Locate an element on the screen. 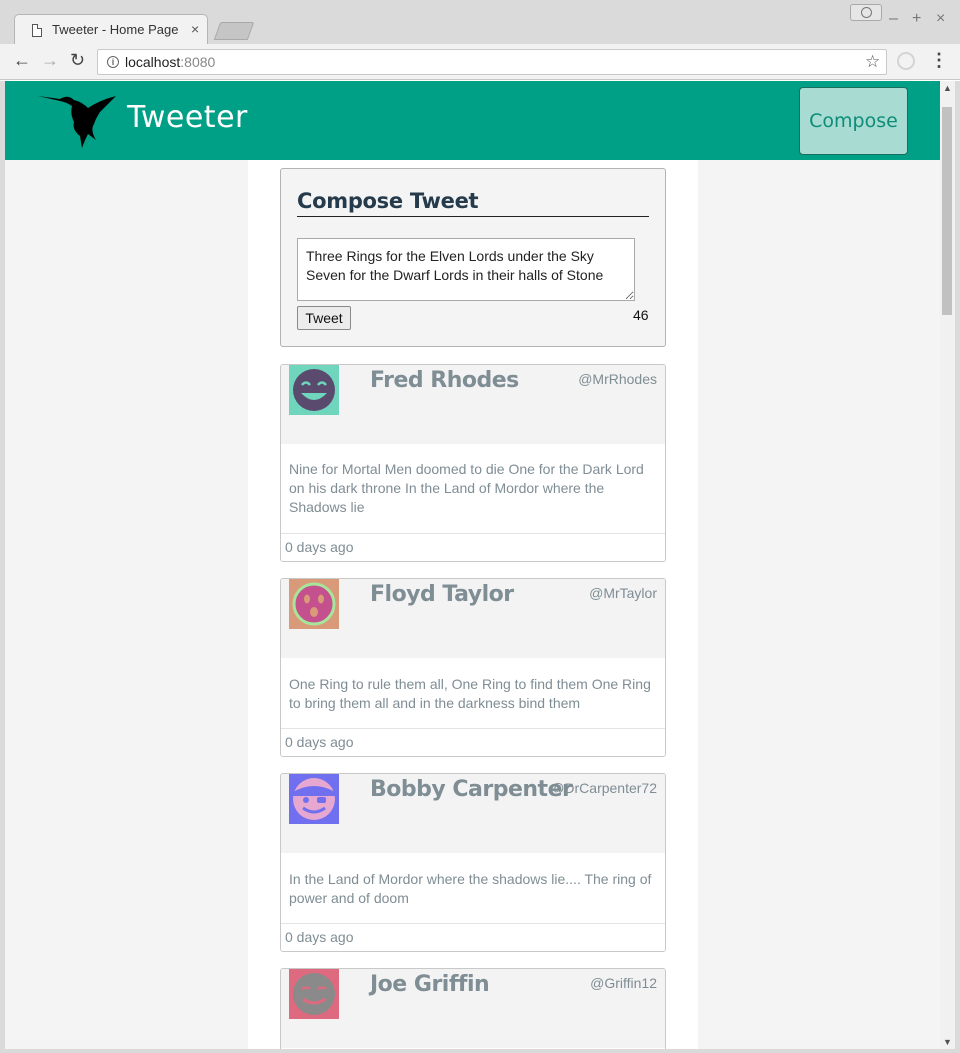 This screenshot has height=1053, width=960. tweet-card: Joe Griffin @Griffin12 is located at coordinates (473, 1008).